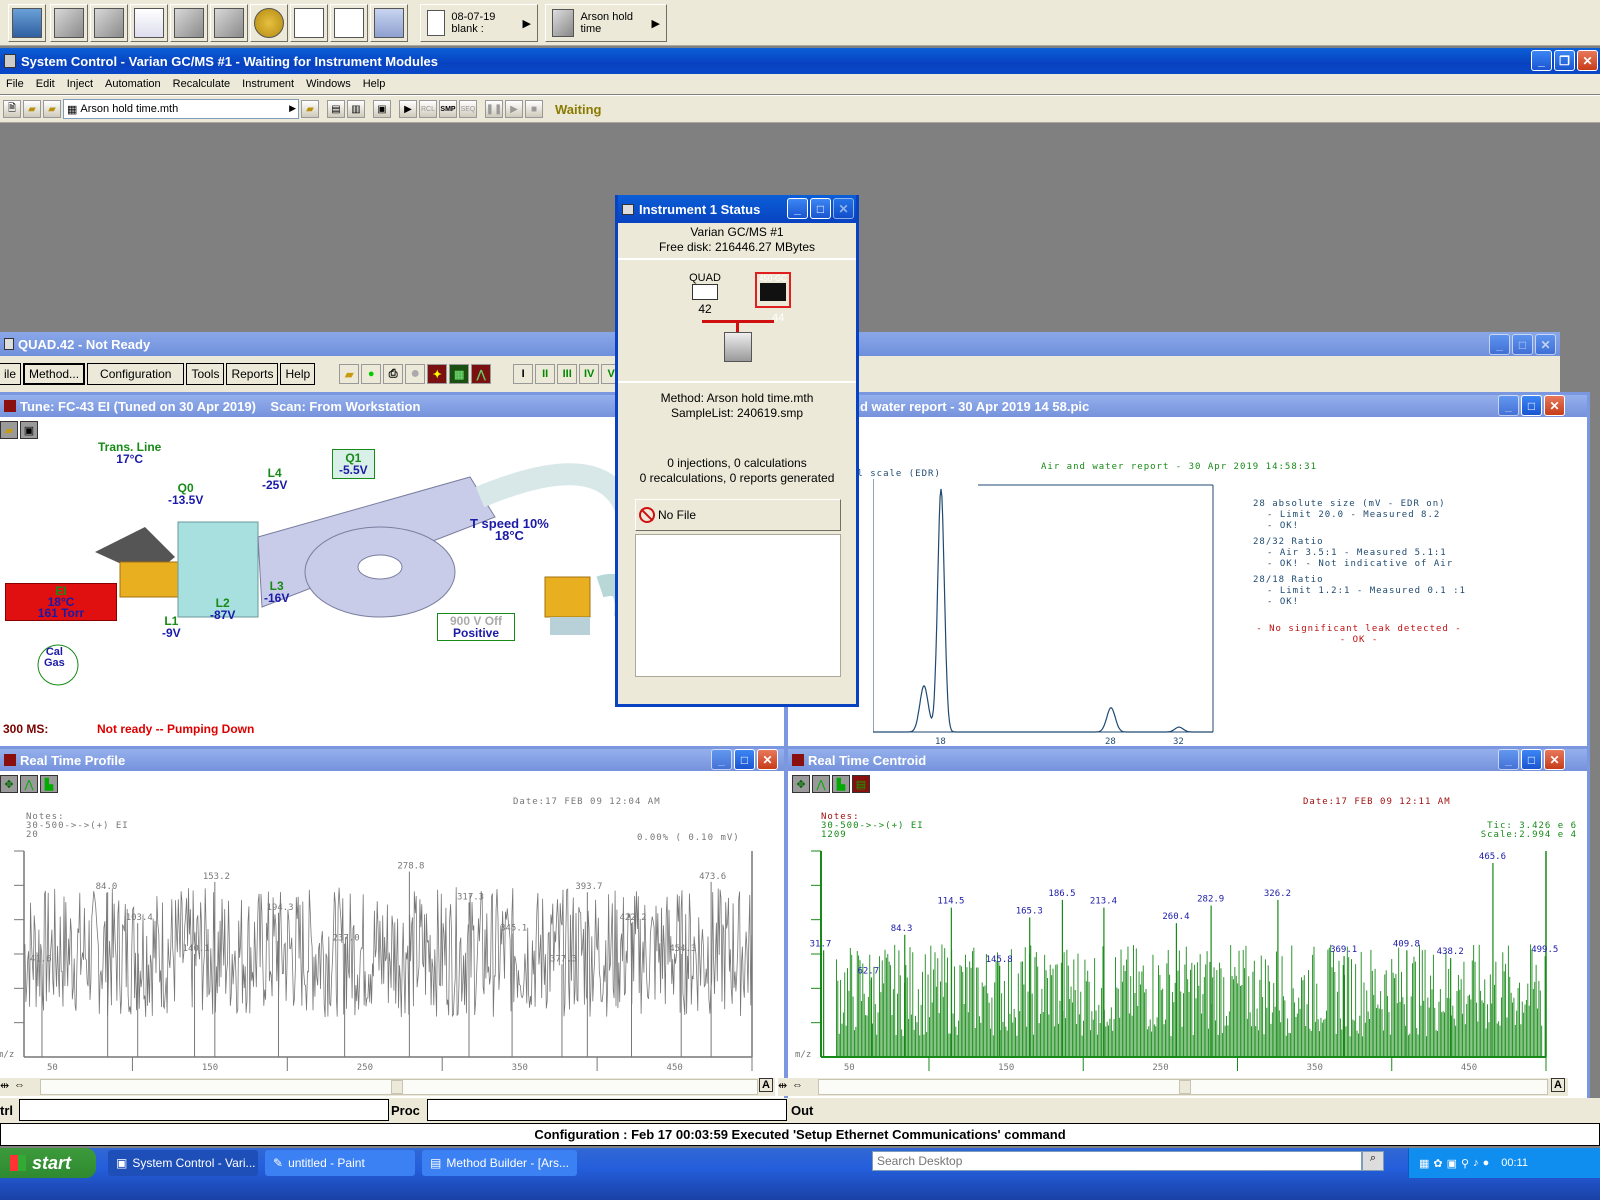 Image resolution: width=1600 pixels, height=1200 pixels. I want to click on quad-menu-reports: Reports, so click(252, 374).